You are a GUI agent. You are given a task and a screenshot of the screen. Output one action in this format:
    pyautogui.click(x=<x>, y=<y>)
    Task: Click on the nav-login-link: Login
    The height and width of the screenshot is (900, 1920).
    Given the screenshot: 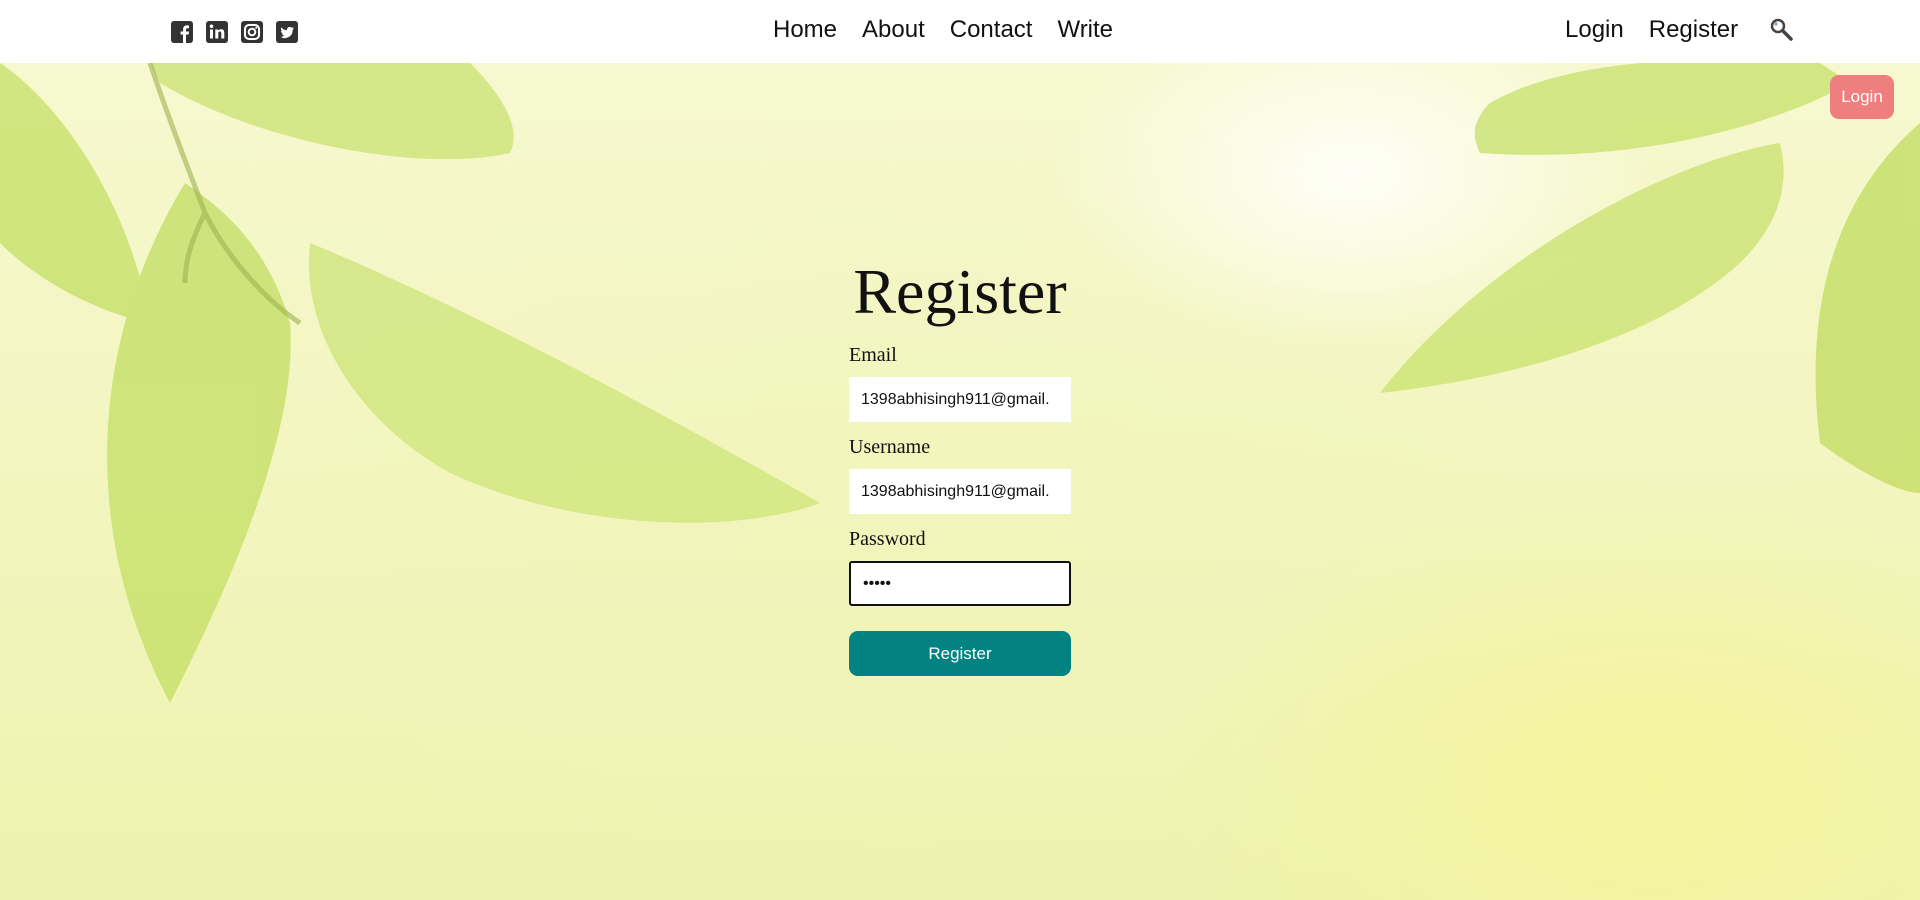 What is the action you would take?
    pyautogui.click(x=1594, y=30)
    